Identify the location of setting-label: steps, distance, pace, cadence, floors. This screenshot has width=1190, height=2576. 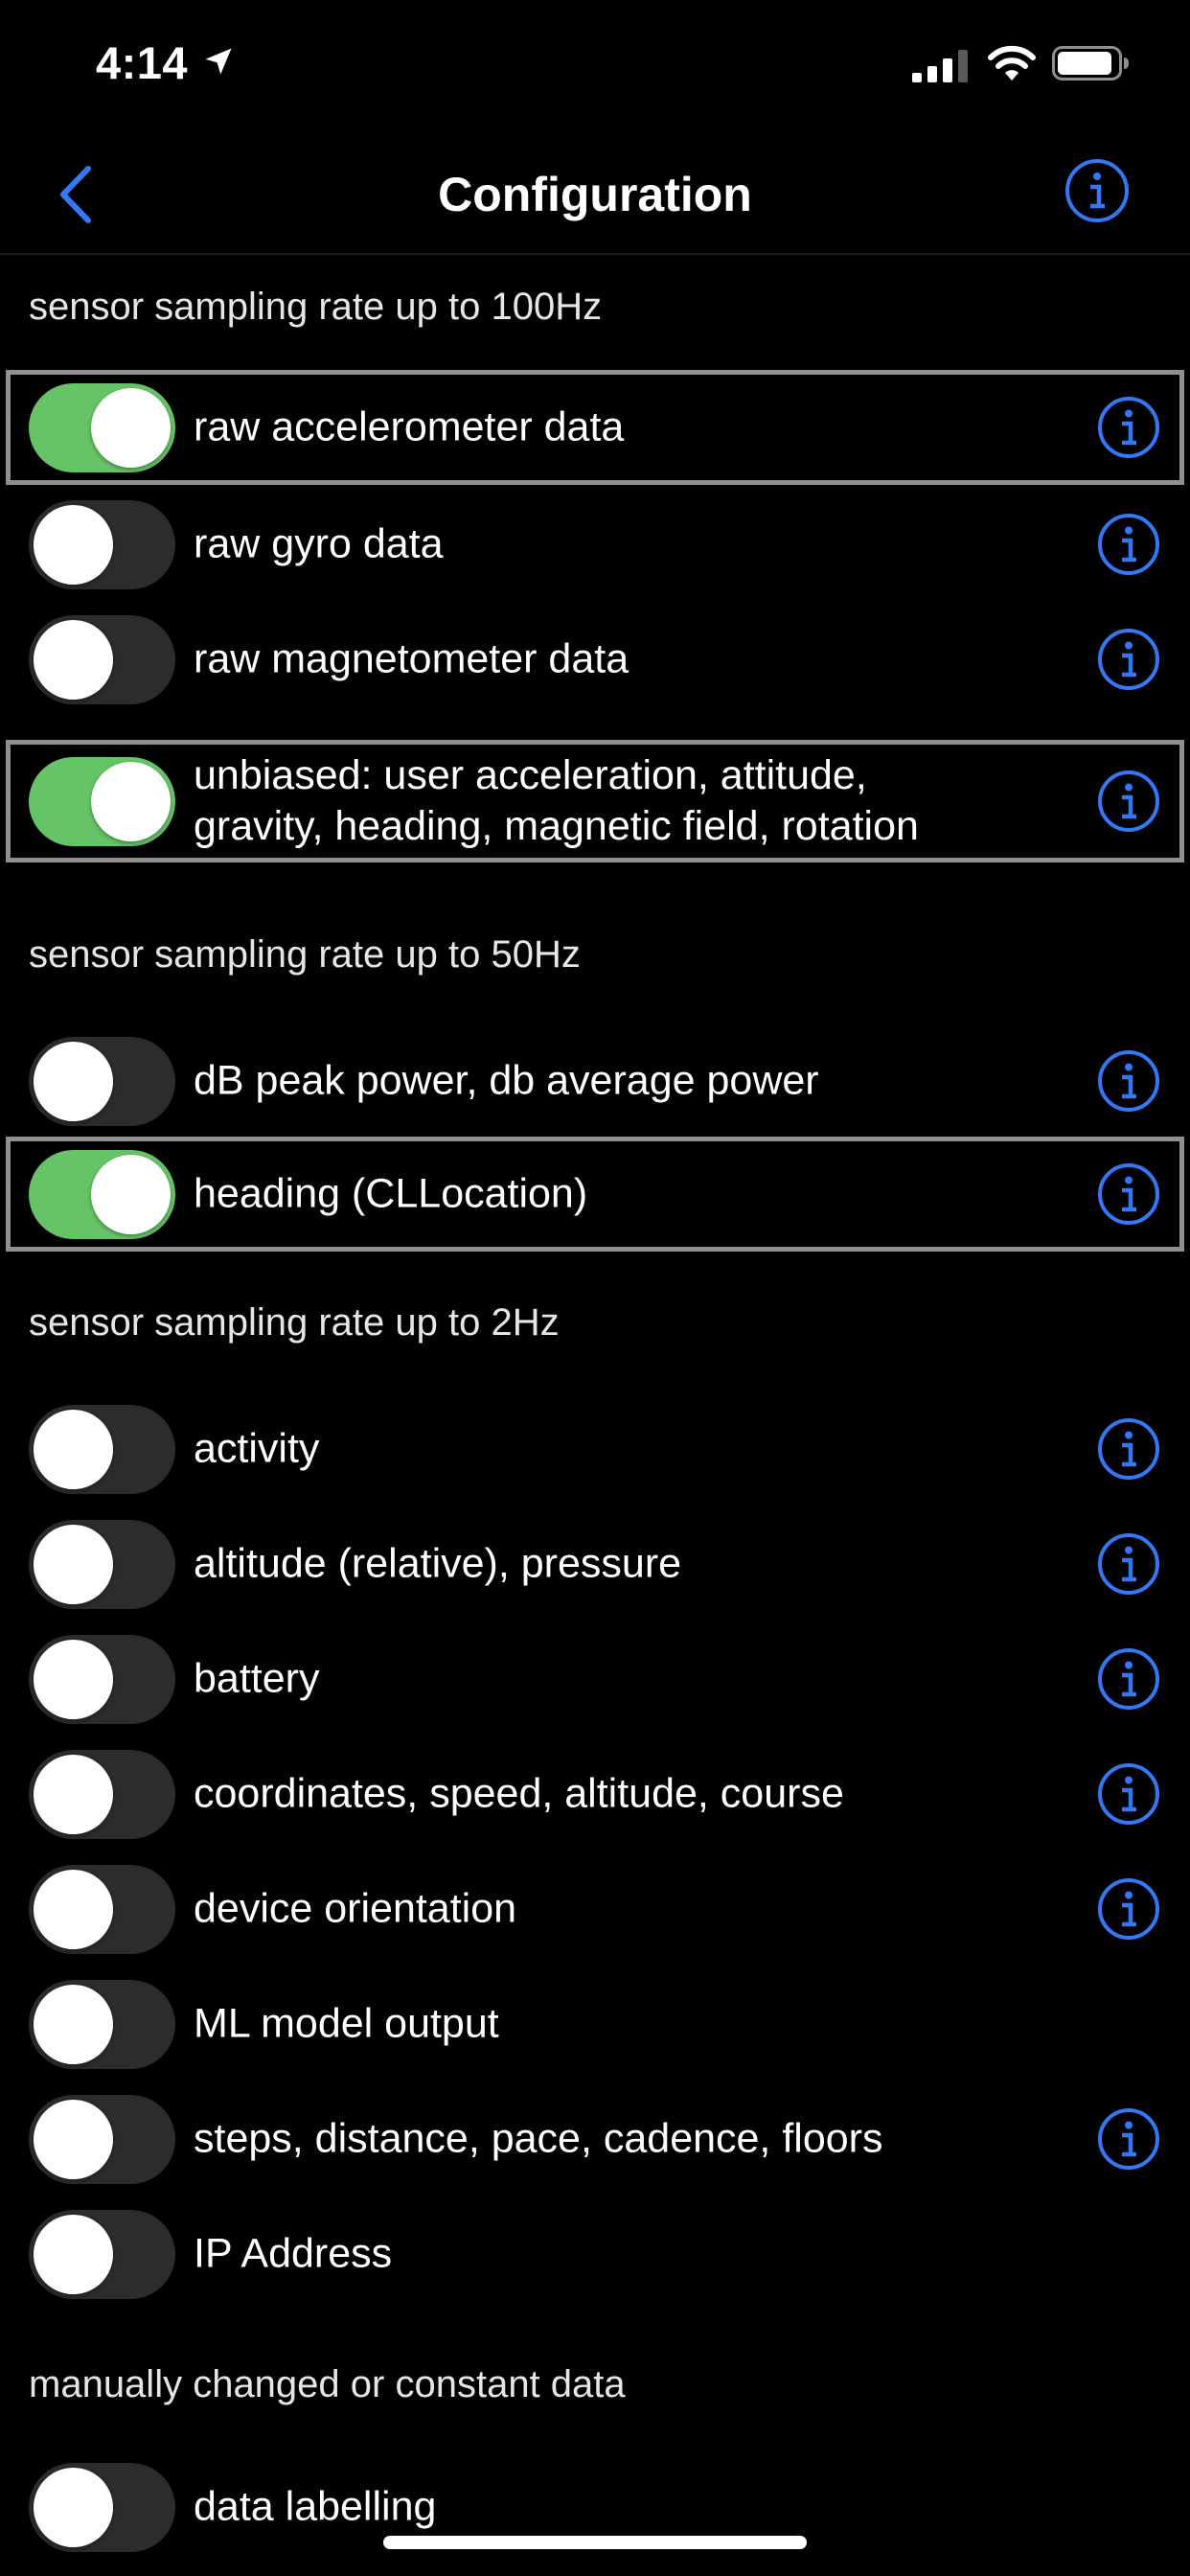
(539, 2138).